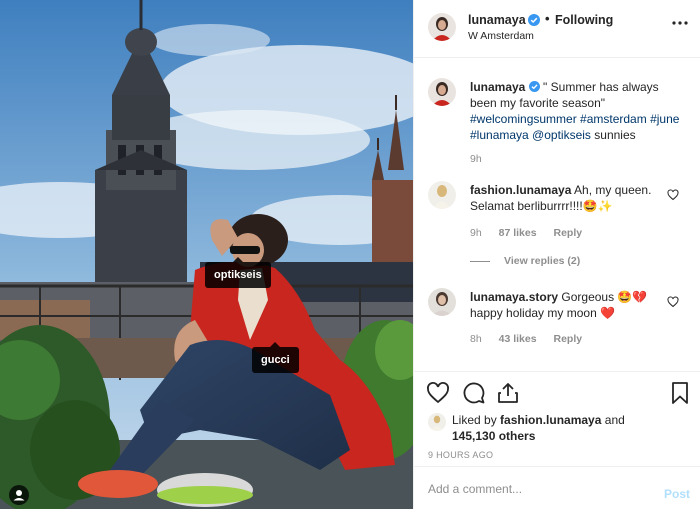 The height and width of the screenshot is (509, 700). Describe the element at coordinates (474, 393) in the screenshot. I see `comment-icon` at that location.